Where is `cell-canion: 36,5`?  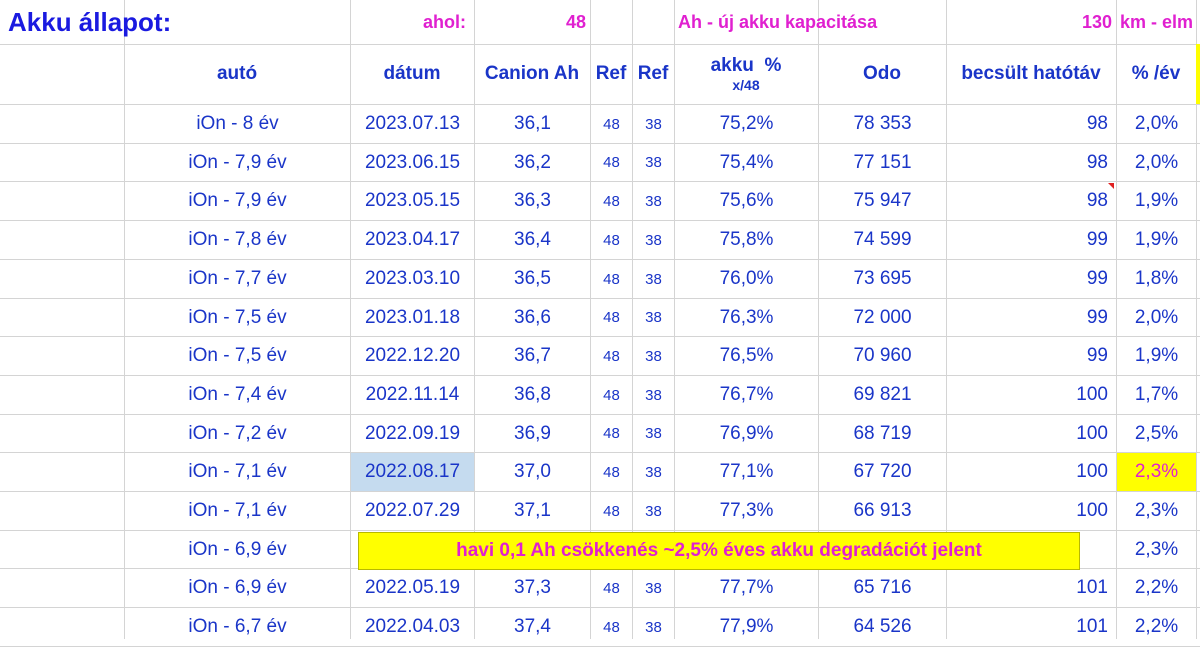 cell-canion: 36,5 is located at coordinates (532, 279).